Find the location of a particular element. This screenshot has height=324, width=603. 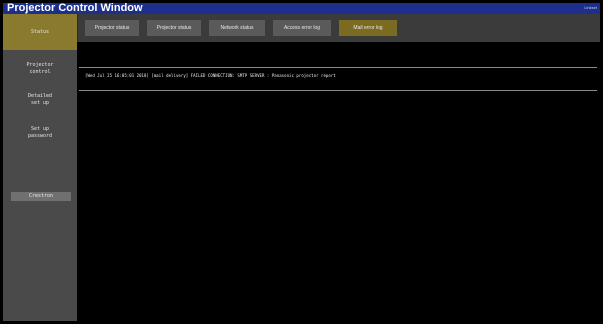

sidebar-item-label: Status is located at coordinates (40, 32).